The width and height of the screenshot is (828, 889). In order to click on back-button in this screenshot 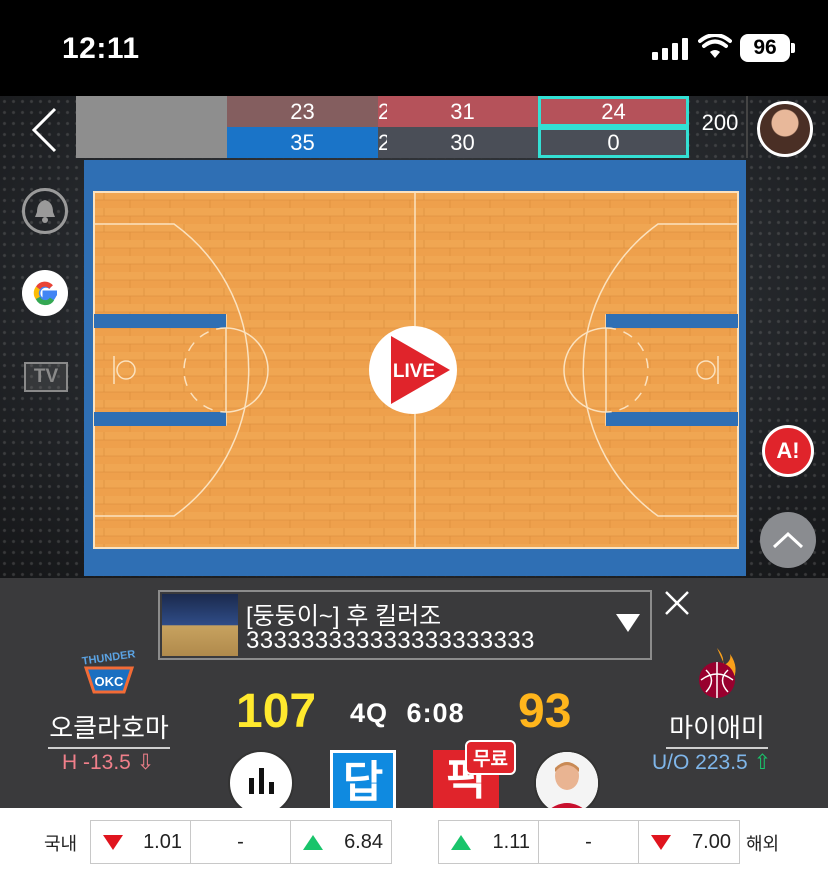, I will do `click(44, 130)`.